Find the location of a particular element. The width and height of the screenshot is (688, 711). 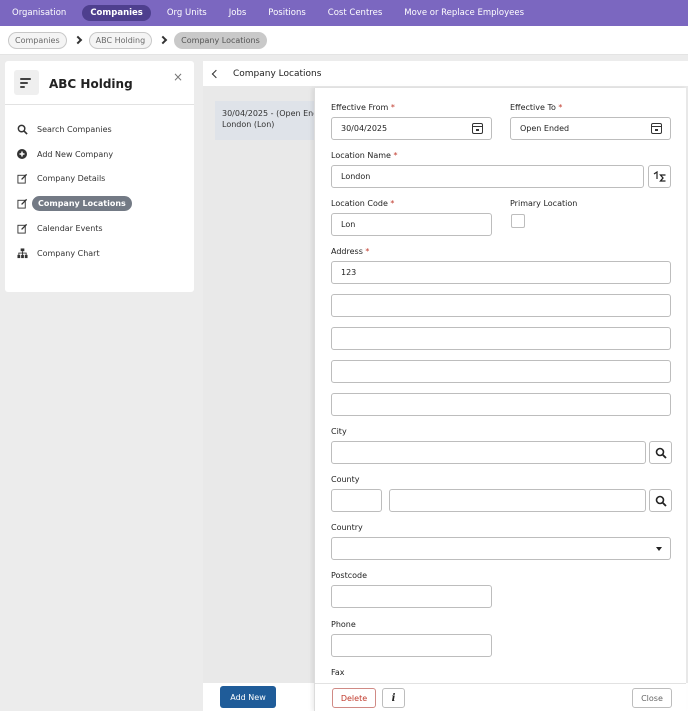

postcode-label: Postcode is located at coordinates (349, 575).